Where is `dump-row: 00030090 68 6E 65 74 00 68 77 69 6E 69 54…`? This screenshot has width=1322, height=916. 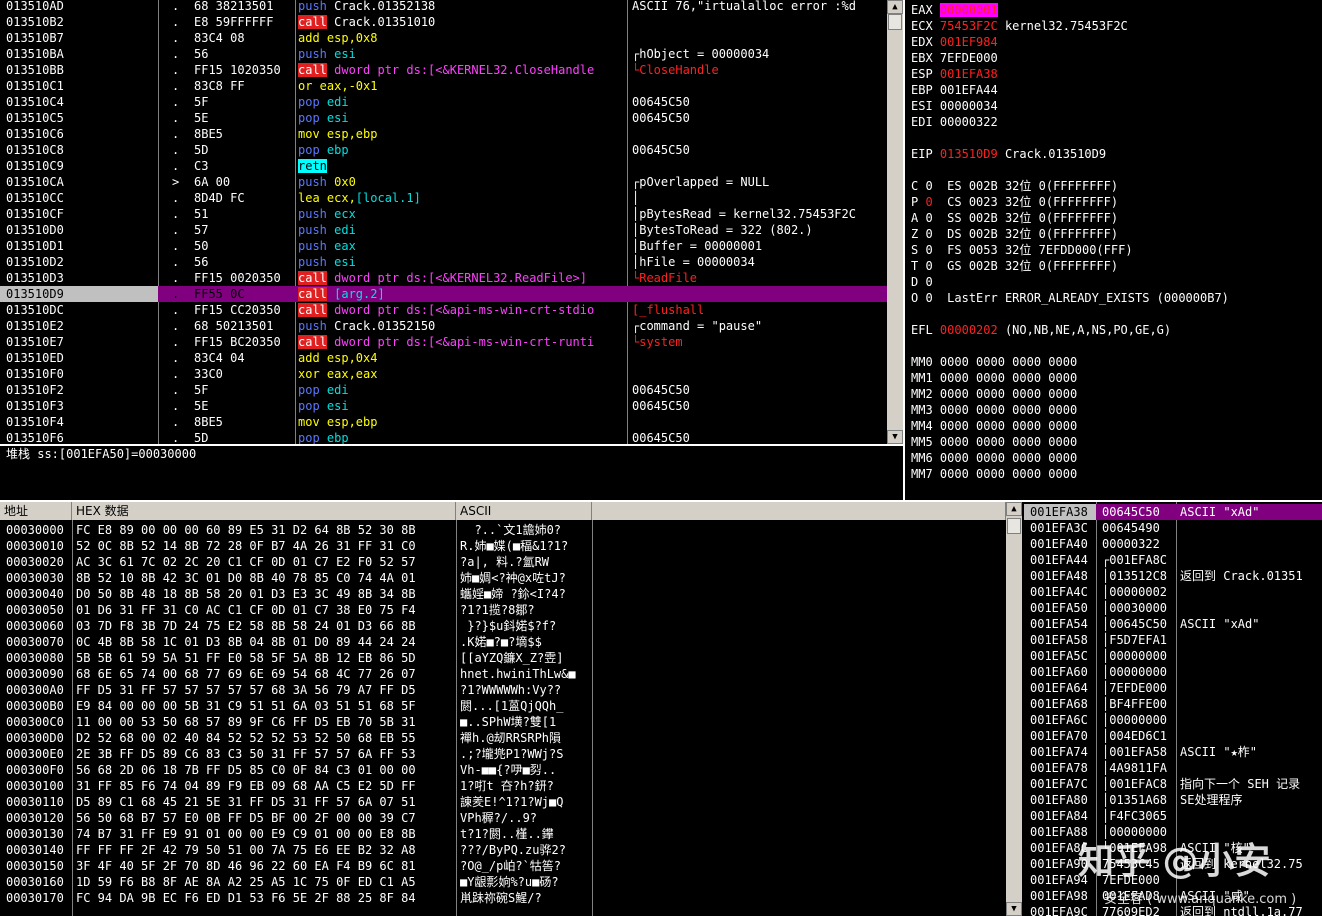
dump-row: 00030090 68 6E 65 74 00 68 77 69 6E 69 54… is located at coordinates (503, 674).